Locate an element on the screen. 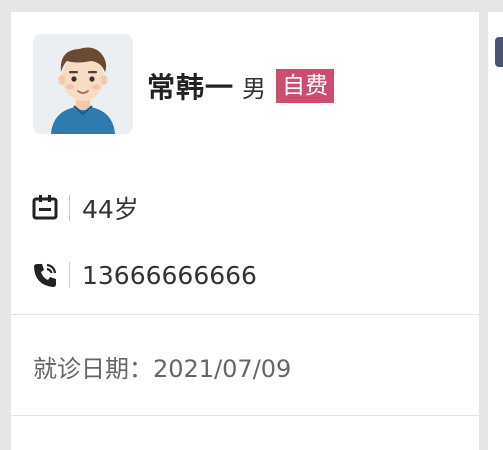 Image resolution: width=503 pixels, height=450 pixels. patient-avatar is located at coordinates (83, 84).